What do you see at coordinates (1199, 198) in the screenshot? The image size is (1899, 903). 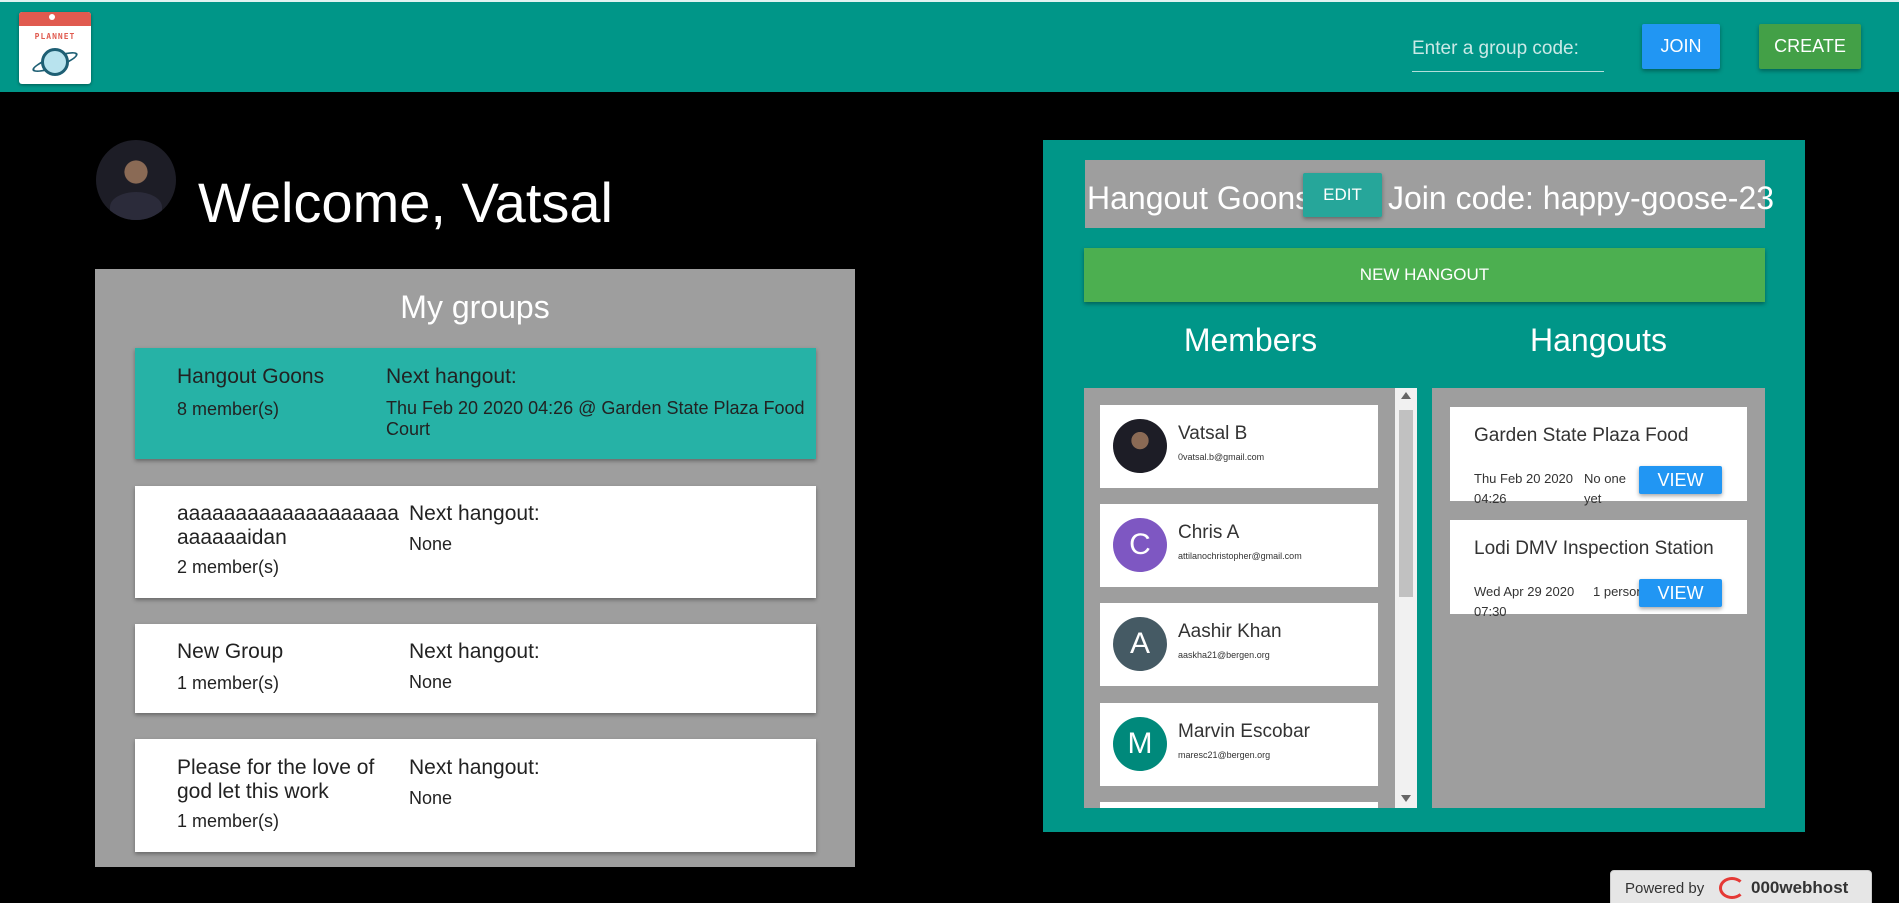 I see `group-title: Hangout Goons` at bounding box center [1199, 198].